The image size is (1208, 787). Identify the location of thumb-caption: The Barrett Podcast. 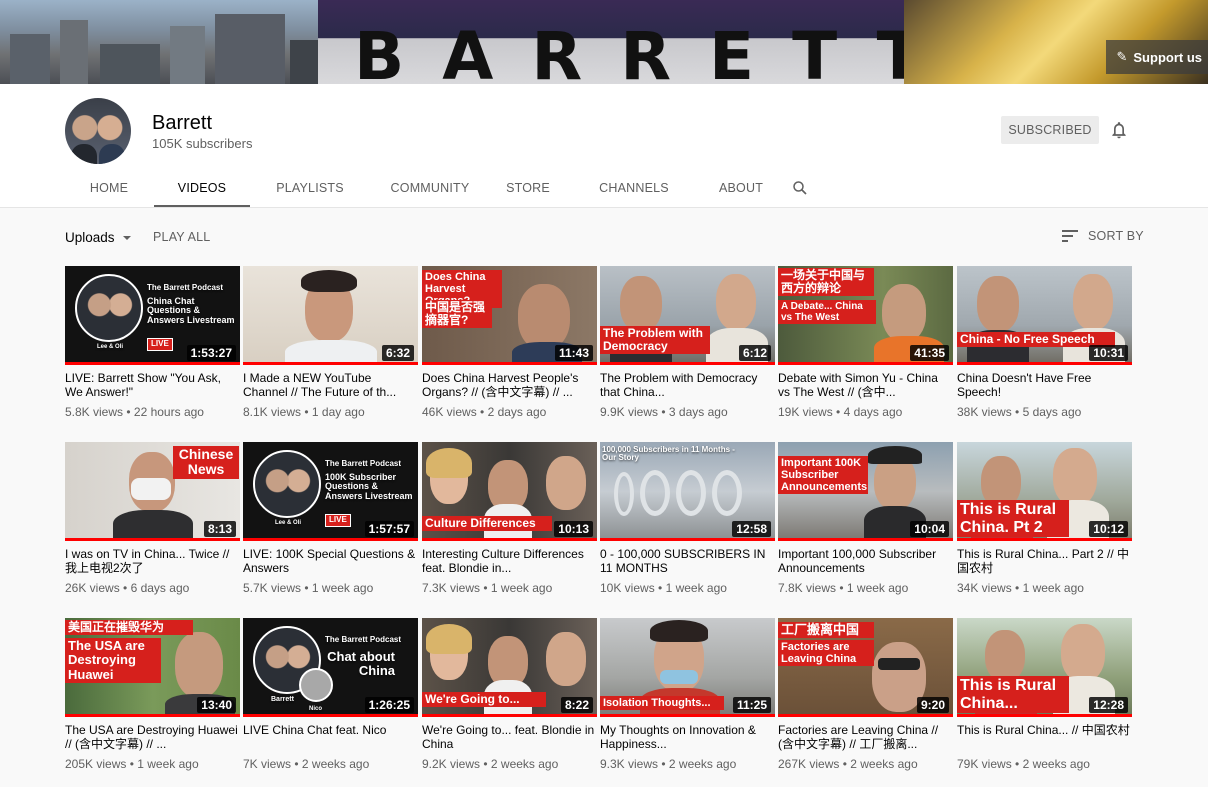
(363, 463).